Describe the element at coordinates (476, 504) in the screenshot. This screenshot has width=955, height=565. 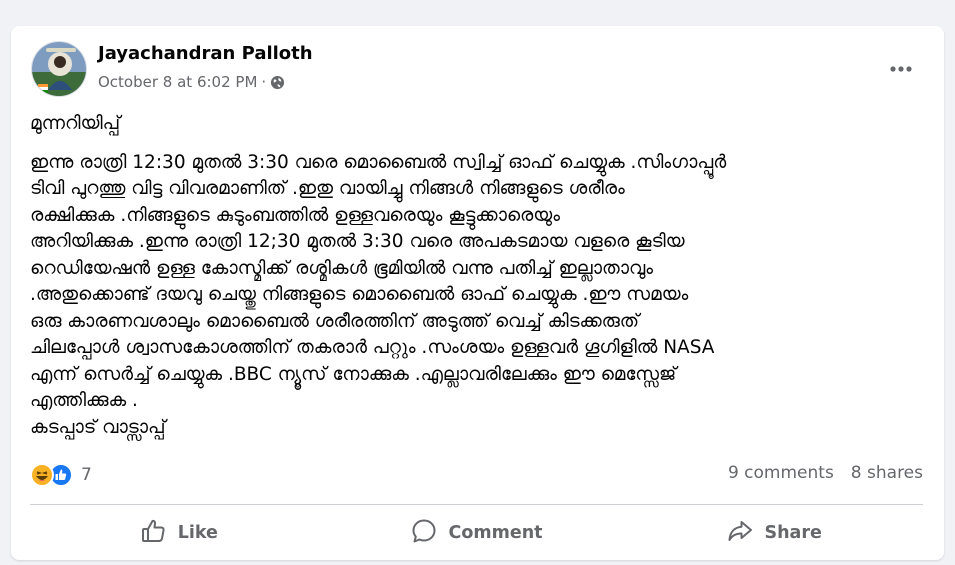
I see `action-divider` at that location.